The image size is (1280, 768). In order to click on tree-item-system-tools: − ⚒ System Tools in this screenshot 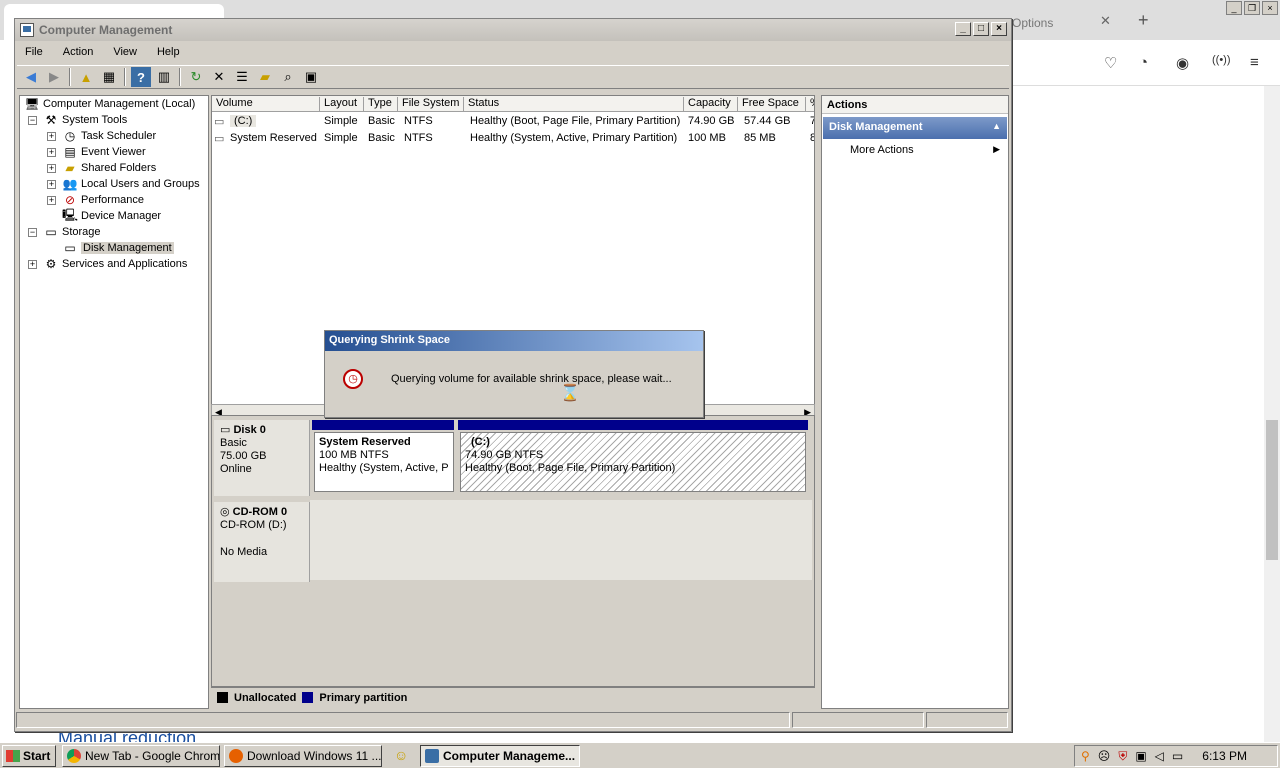, I will do `click(77, 120)`.